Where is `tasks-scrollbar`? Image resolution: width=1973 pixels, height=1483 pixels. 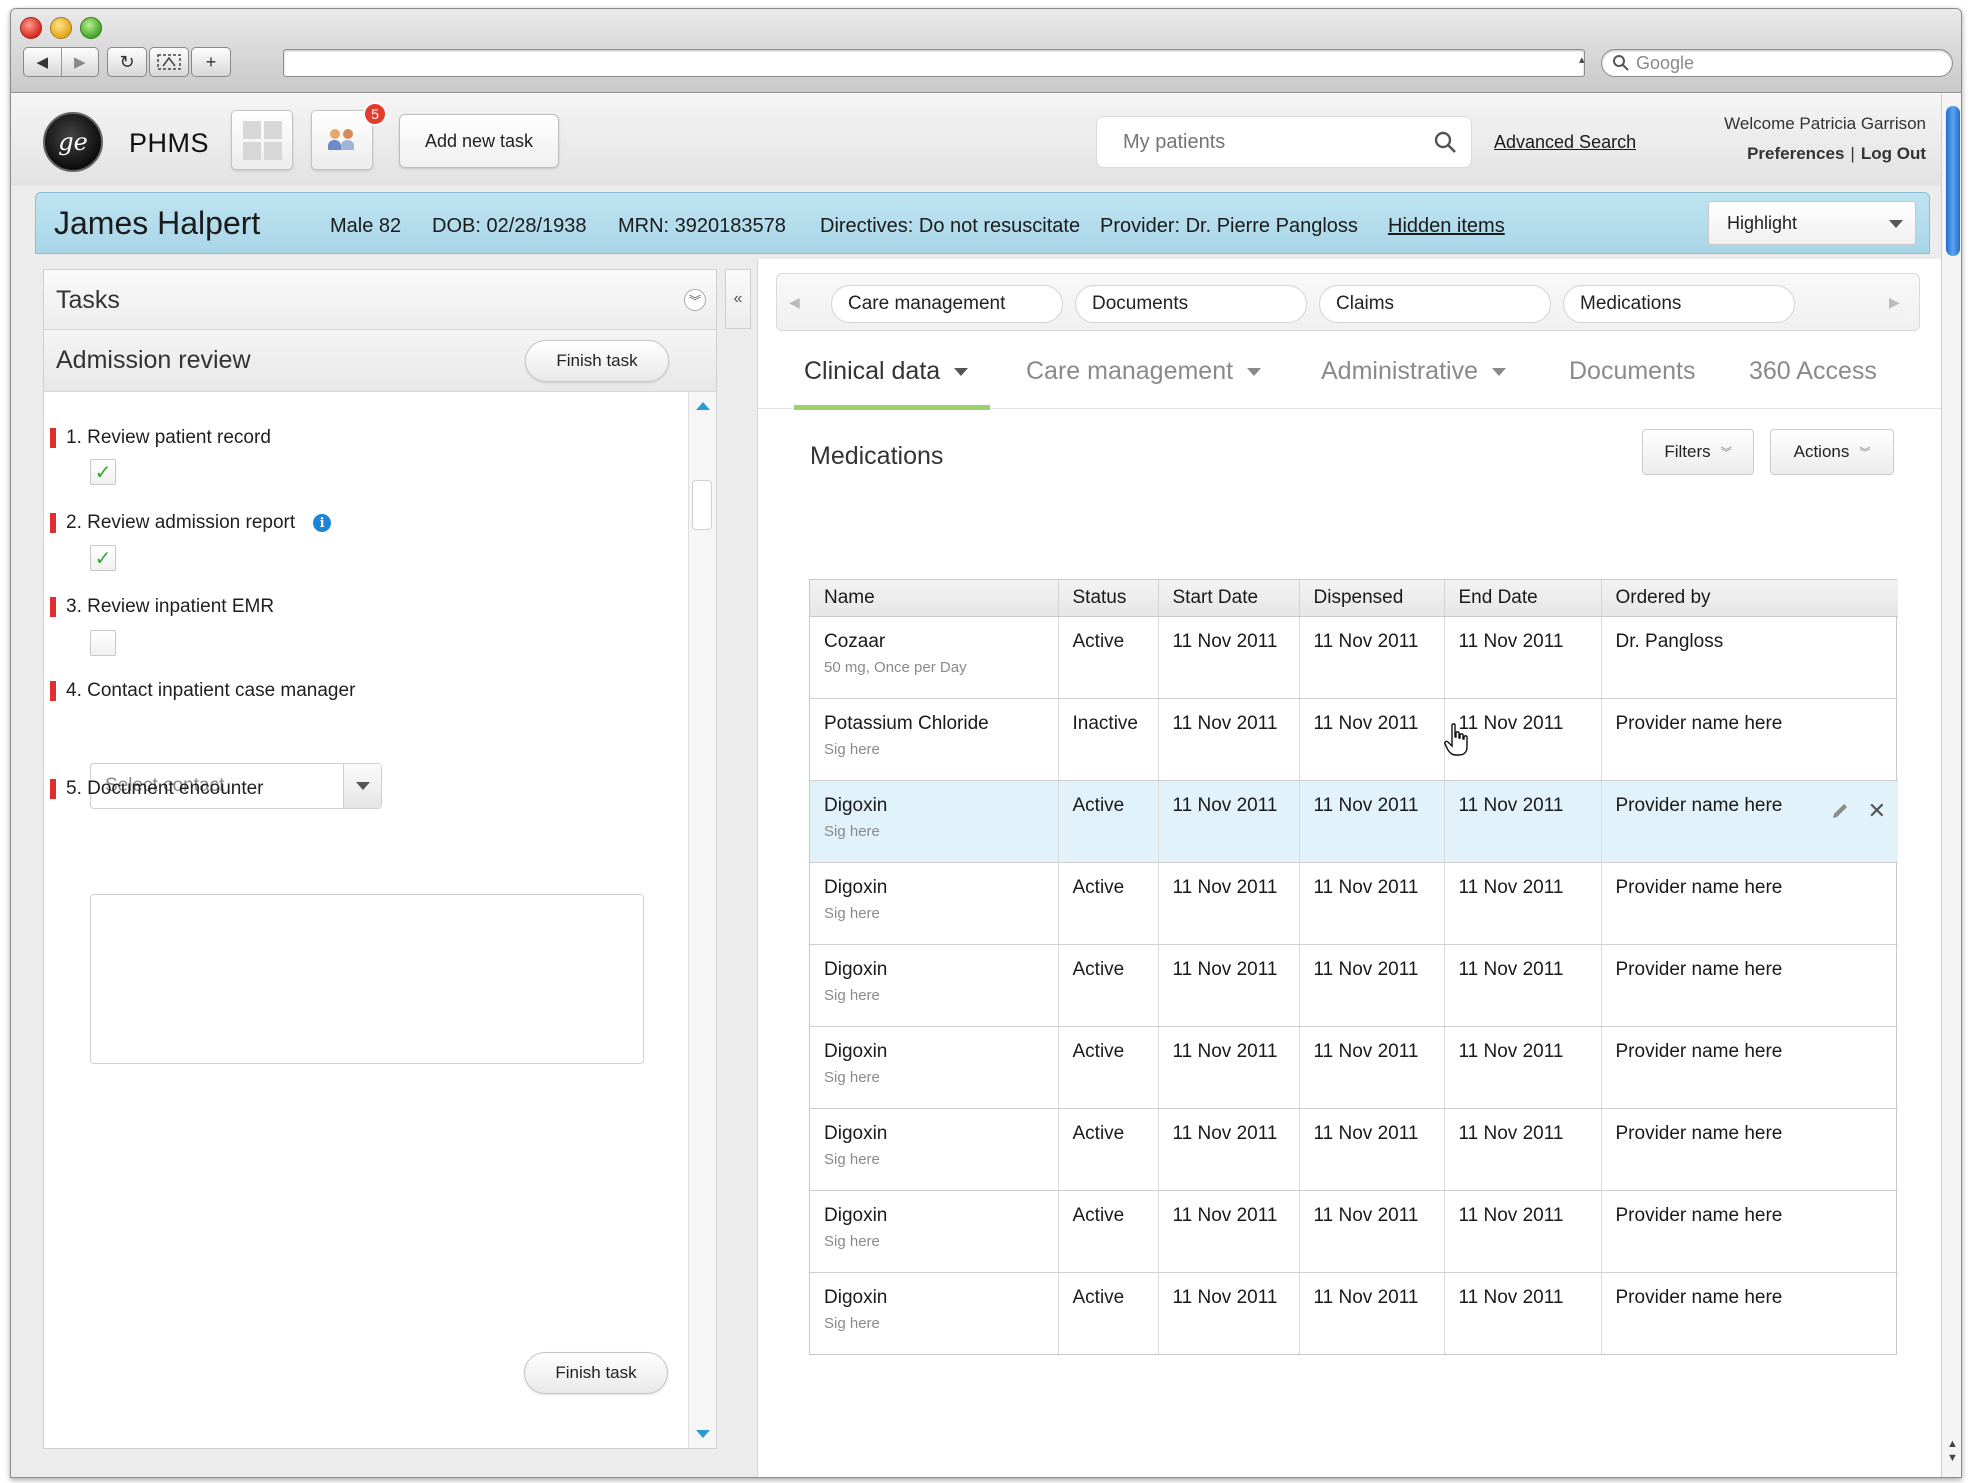 tasks-scrollbar is located at coordinates (702, 920).